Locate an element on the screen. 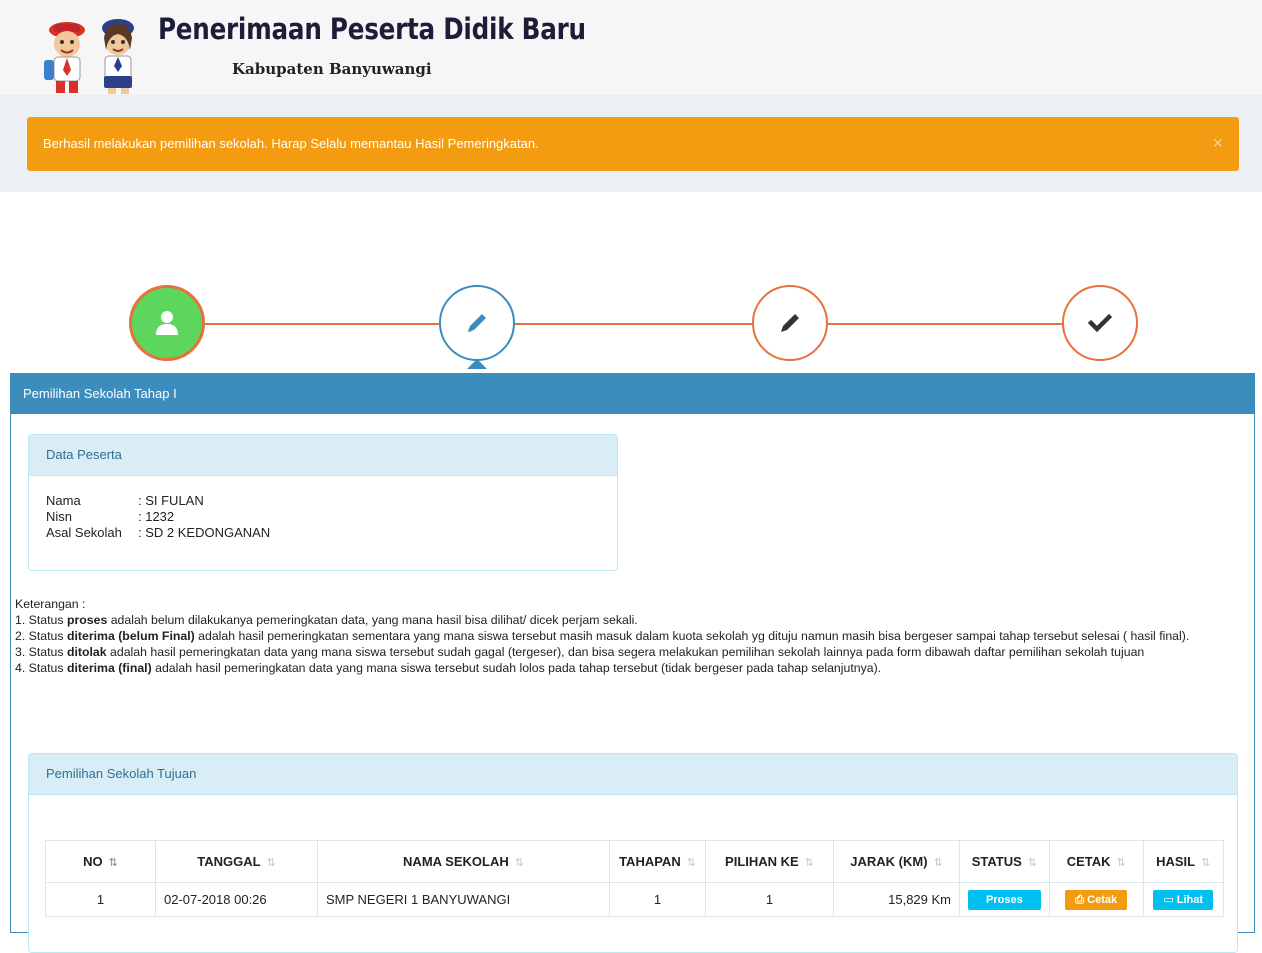 The width and height of the screenshot is (1262, 953). data-peserta-title: Data Peserta is located at coordinates (323, 455).